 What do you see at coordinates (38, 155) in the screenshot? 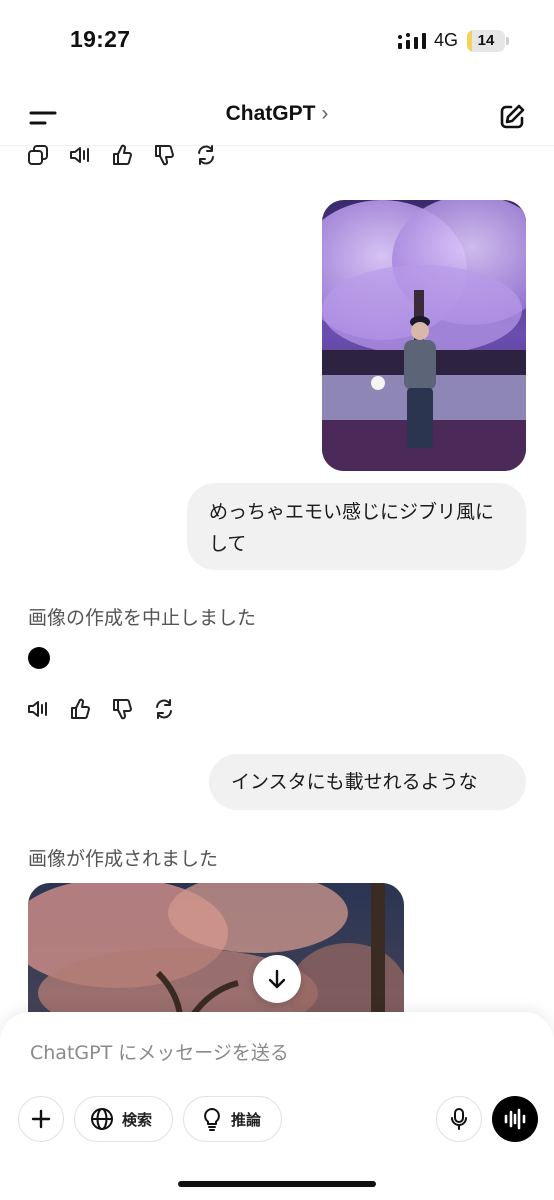
I see `copy-icon` at bounding box center [38, 155].